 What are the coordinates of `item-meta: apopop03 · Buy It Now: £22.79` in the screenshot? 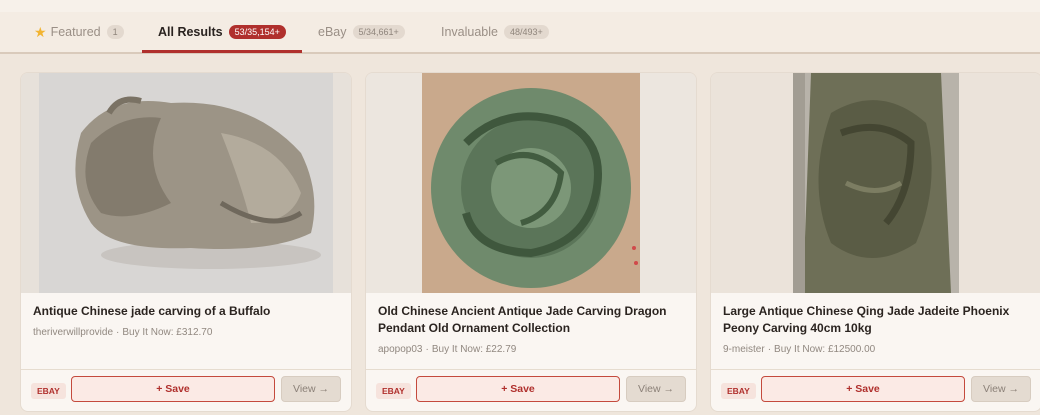 It's located at (447, 349).